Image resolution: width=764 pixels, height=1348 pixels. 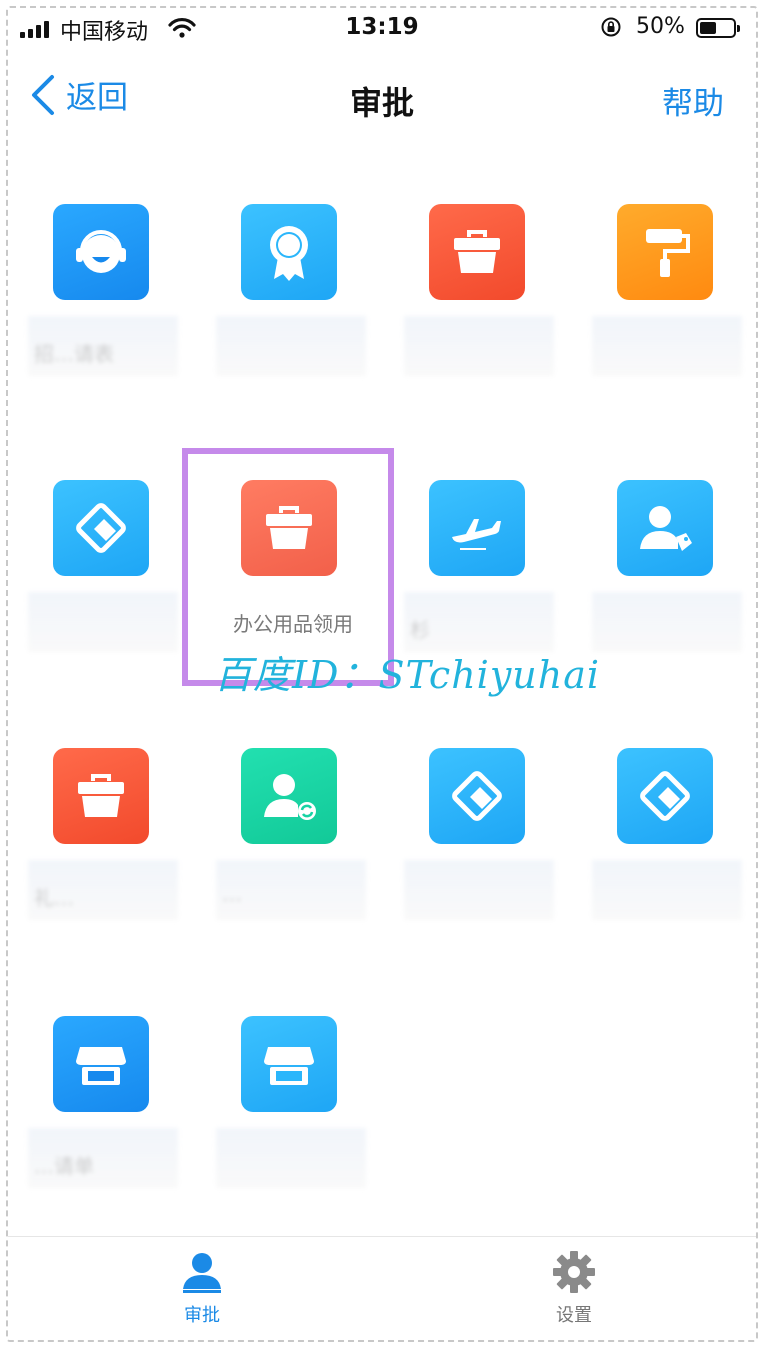 I want to click on app-tile-decoration, so click(x=668, y=314).